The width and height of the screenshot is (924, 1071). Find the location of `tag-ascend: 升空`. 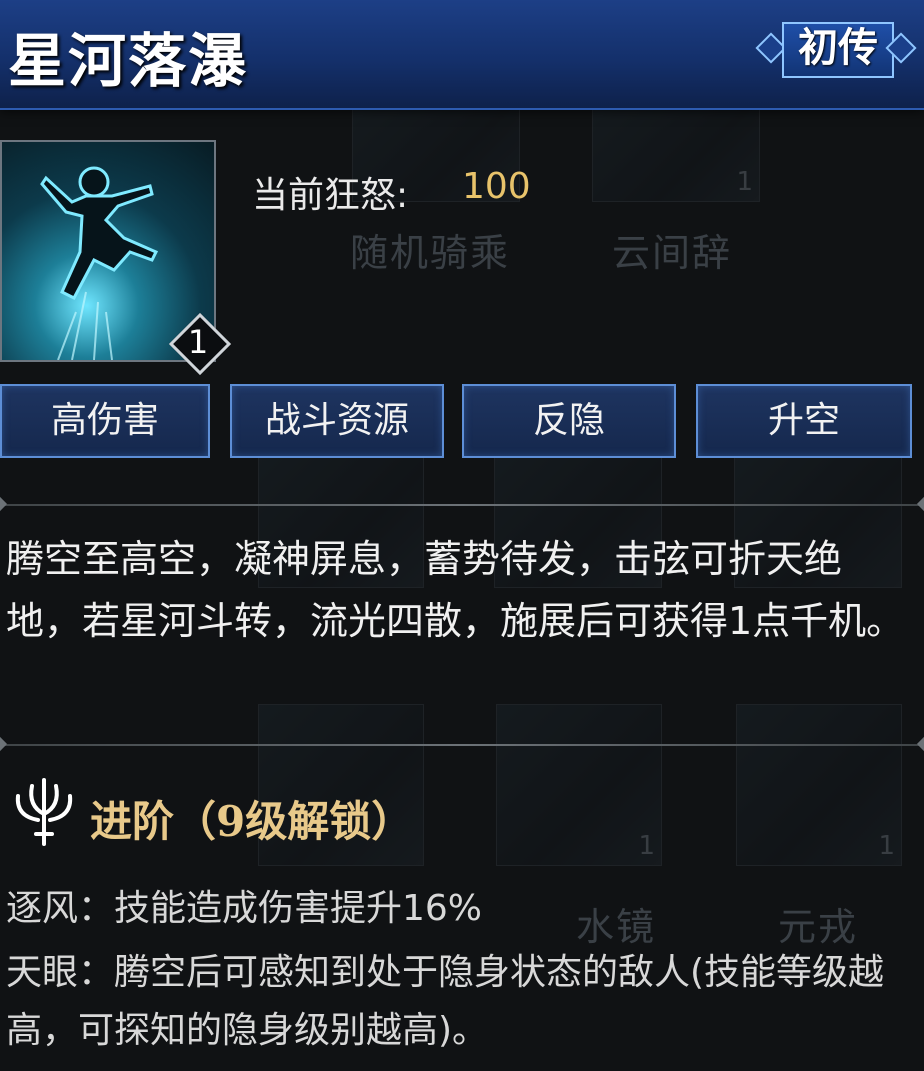

tag-ascend: 升空 is located at coordinates (804, 421).